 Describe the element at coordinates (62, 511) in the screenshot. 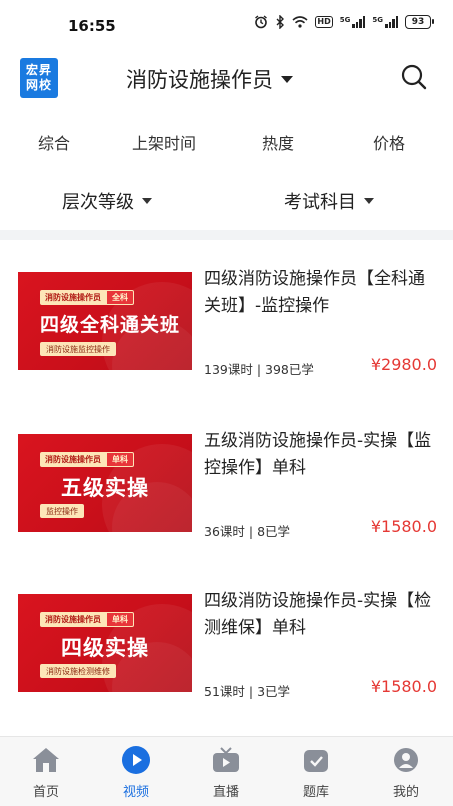

I see `thumbnail-subtitle: 监控操作` at that location.